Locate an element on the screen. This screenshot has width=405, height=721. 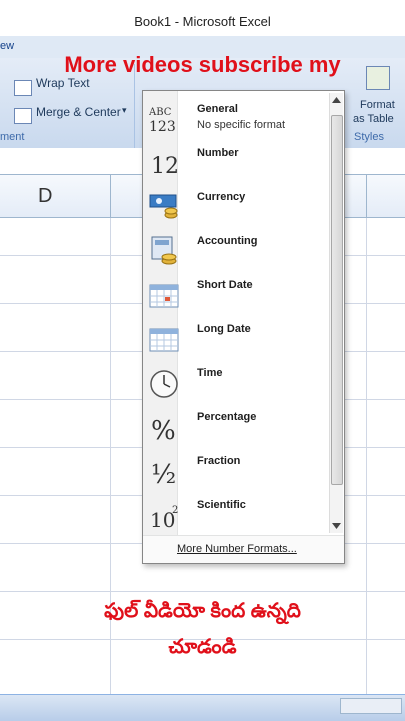
svg-text: ABC is located at coordinates (160, 112).